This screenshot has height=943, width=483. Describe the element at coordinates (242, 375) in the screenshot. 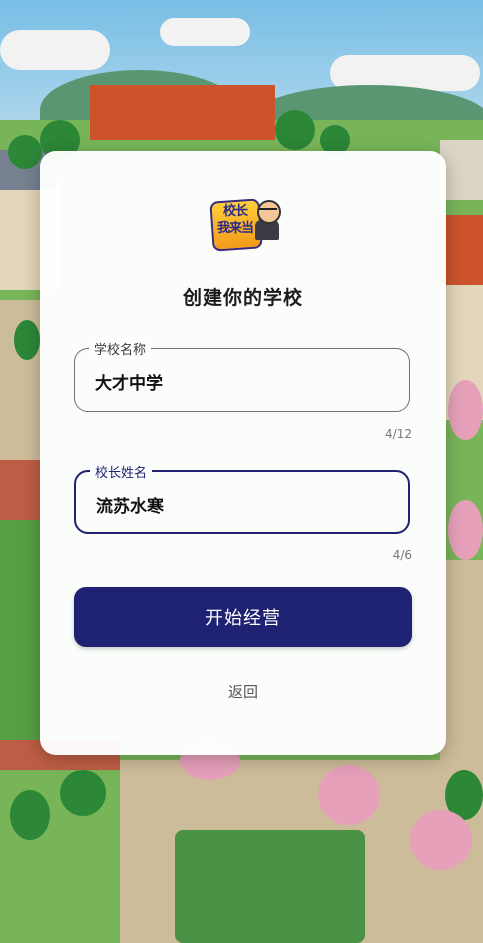

I see `school-name-field: 学校名称 大才中学` at that location.